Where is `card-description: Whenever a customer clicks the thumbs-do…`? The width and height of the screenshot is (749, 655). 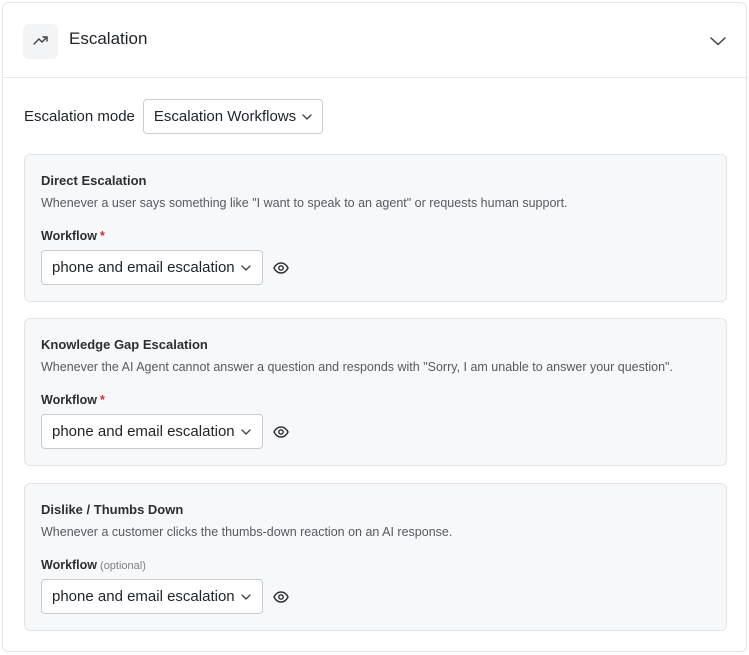
card-description: Whenever a customer clicks the thumbs-do… is located at coordinates (247, 532).